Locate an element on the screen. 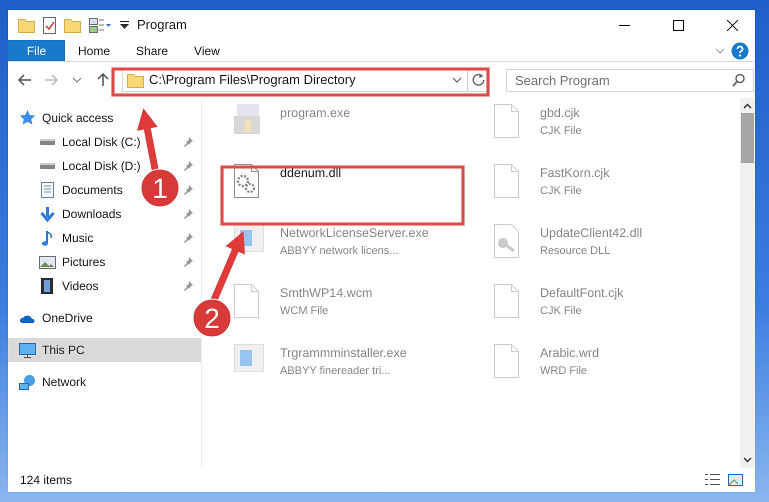 Image resolution: width=769 pixels, height=502 pixels. sidebar-item: Videos is located at coordinates (55, 286).